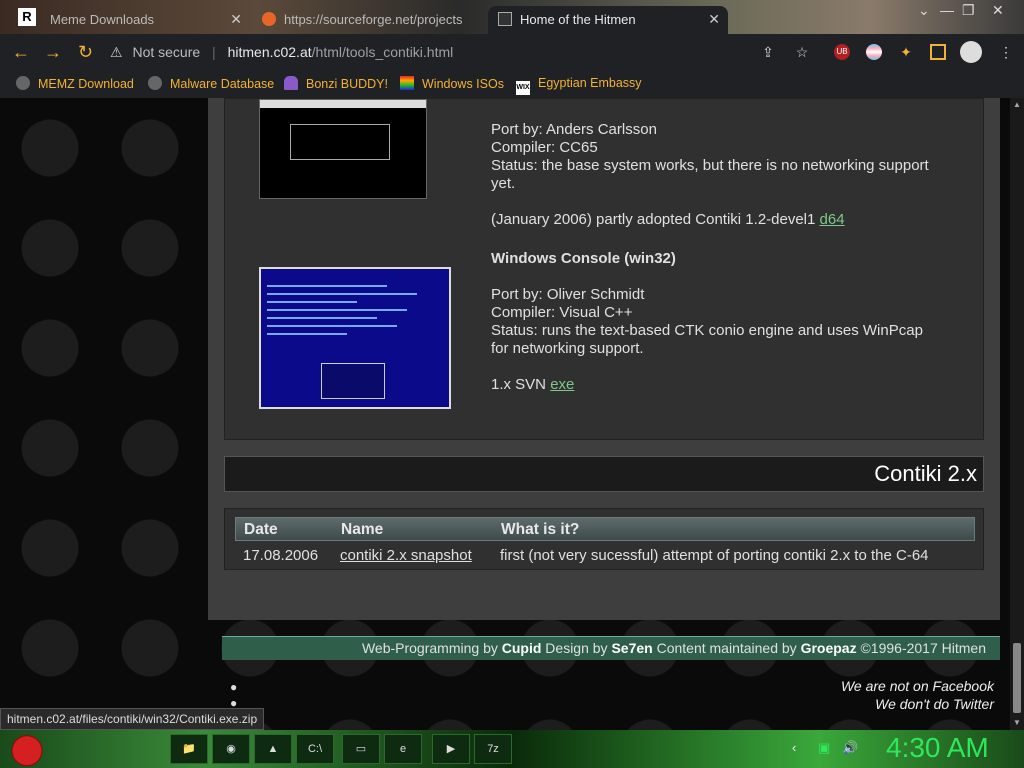 Image resolution: width=1024 pixels, height=768 pixels. I want to click on scroll-up-icon: ▲, so click(1017, 104).